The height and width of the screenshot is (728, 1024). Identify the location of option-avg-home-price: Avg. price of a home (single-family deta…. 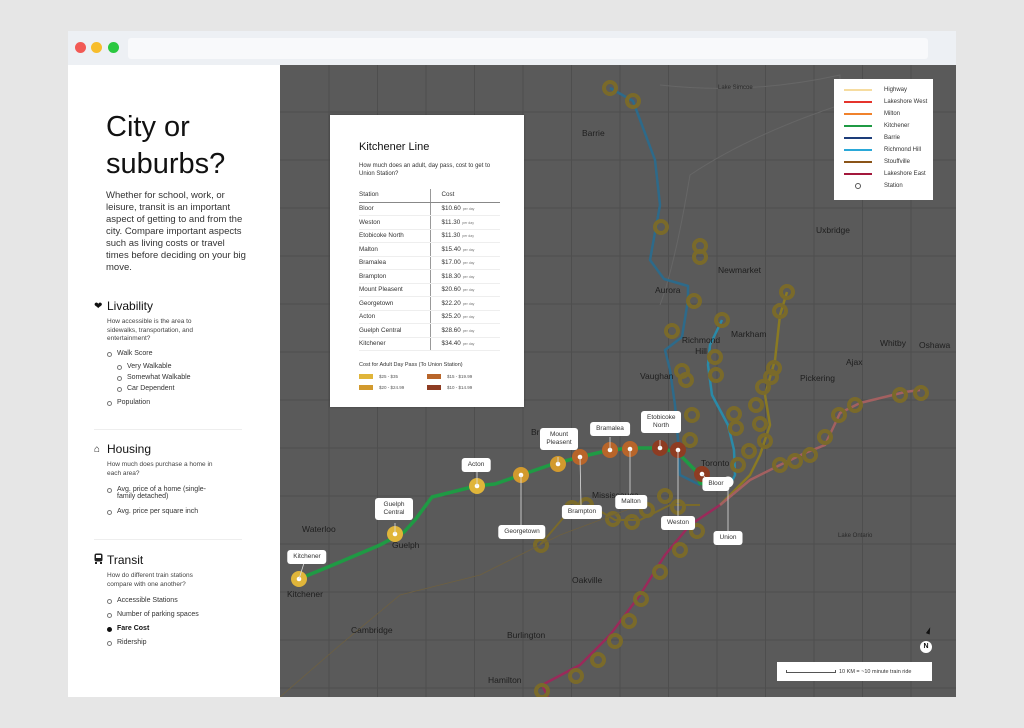
(157, 493).